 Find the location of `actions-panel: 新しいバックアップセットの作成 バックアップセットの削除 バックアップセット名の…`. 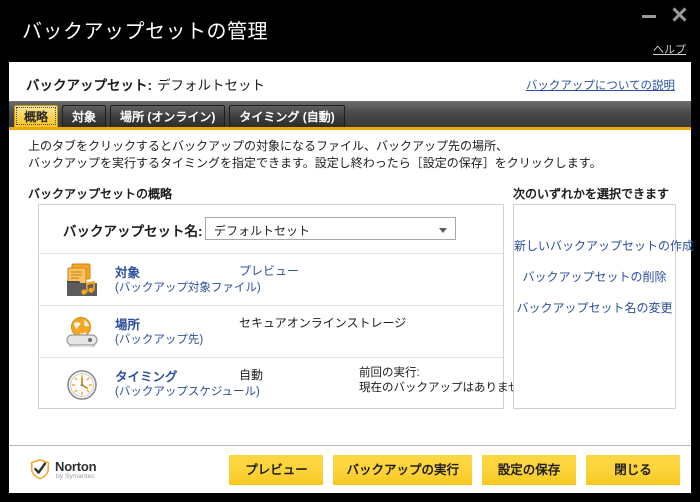

actions-panel: 新しいバックアップセットの作成 バックアップセットの削除 バックアップセット名の… is located at coordinates (603, 306).